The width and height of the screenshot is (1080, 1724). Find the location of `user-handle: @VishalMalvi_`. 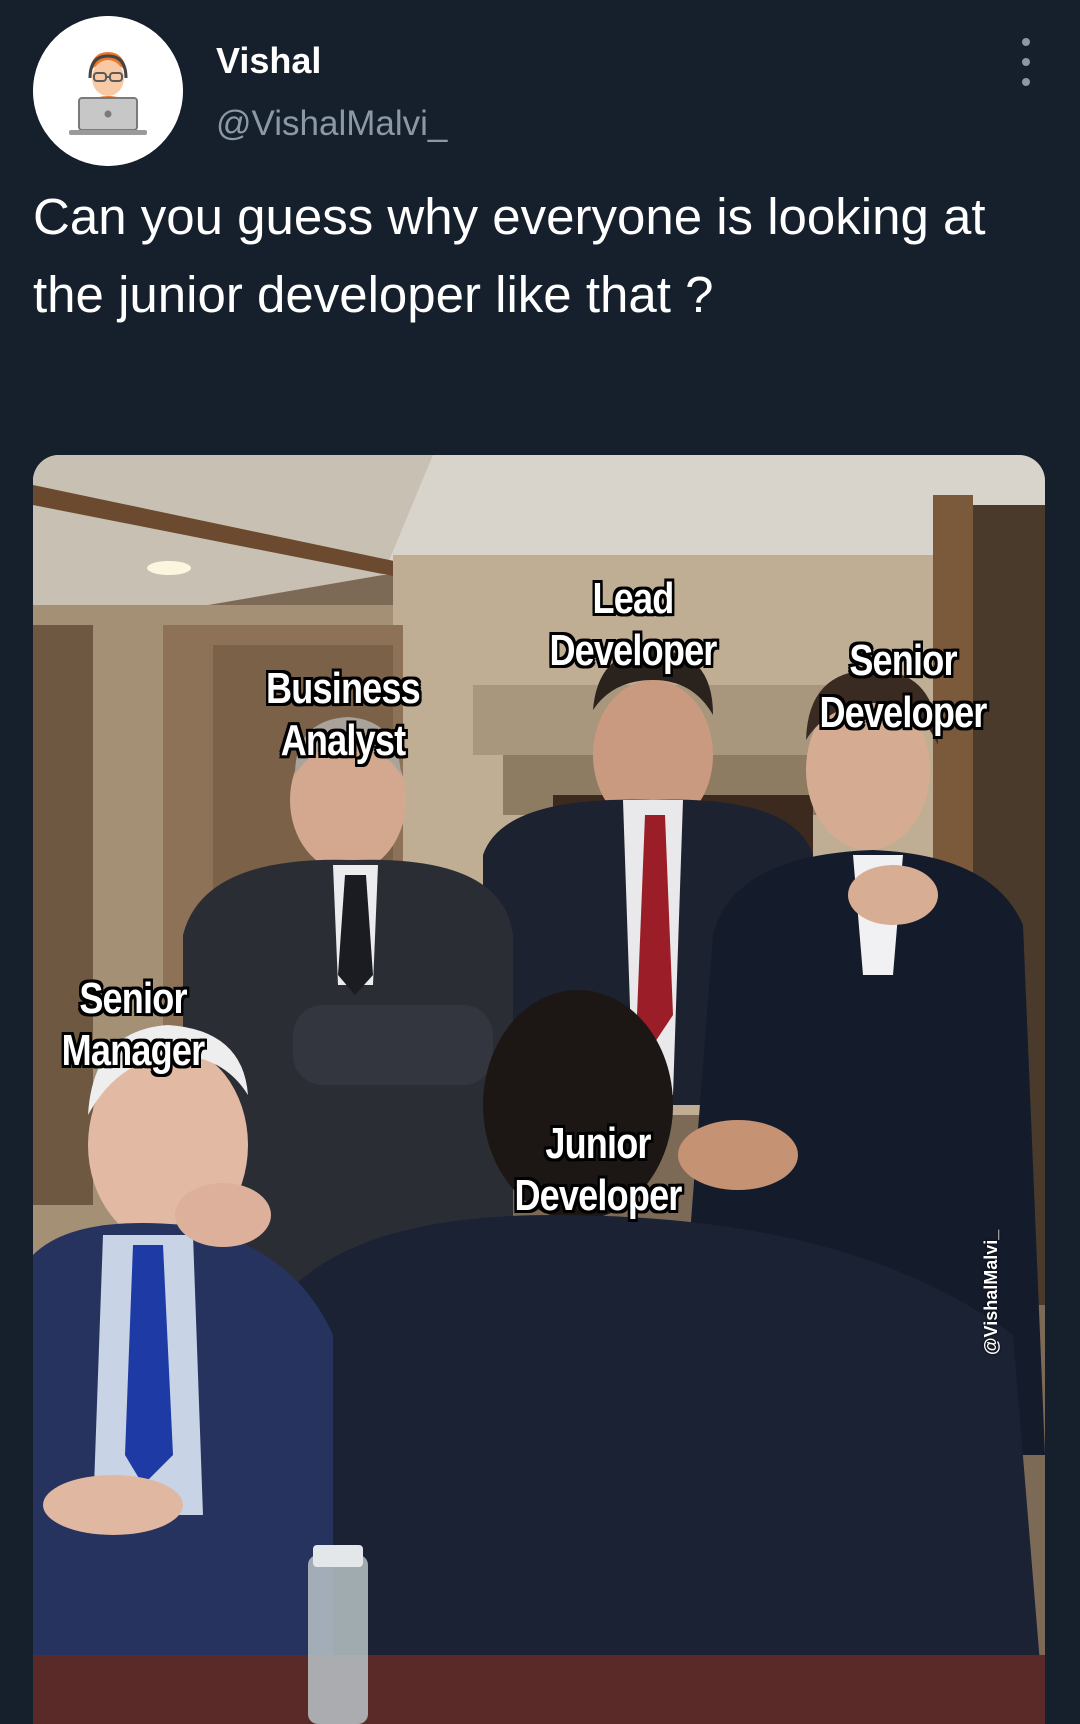

user-handle: @VishalMalvi_ is located at coordinates (331, 124).